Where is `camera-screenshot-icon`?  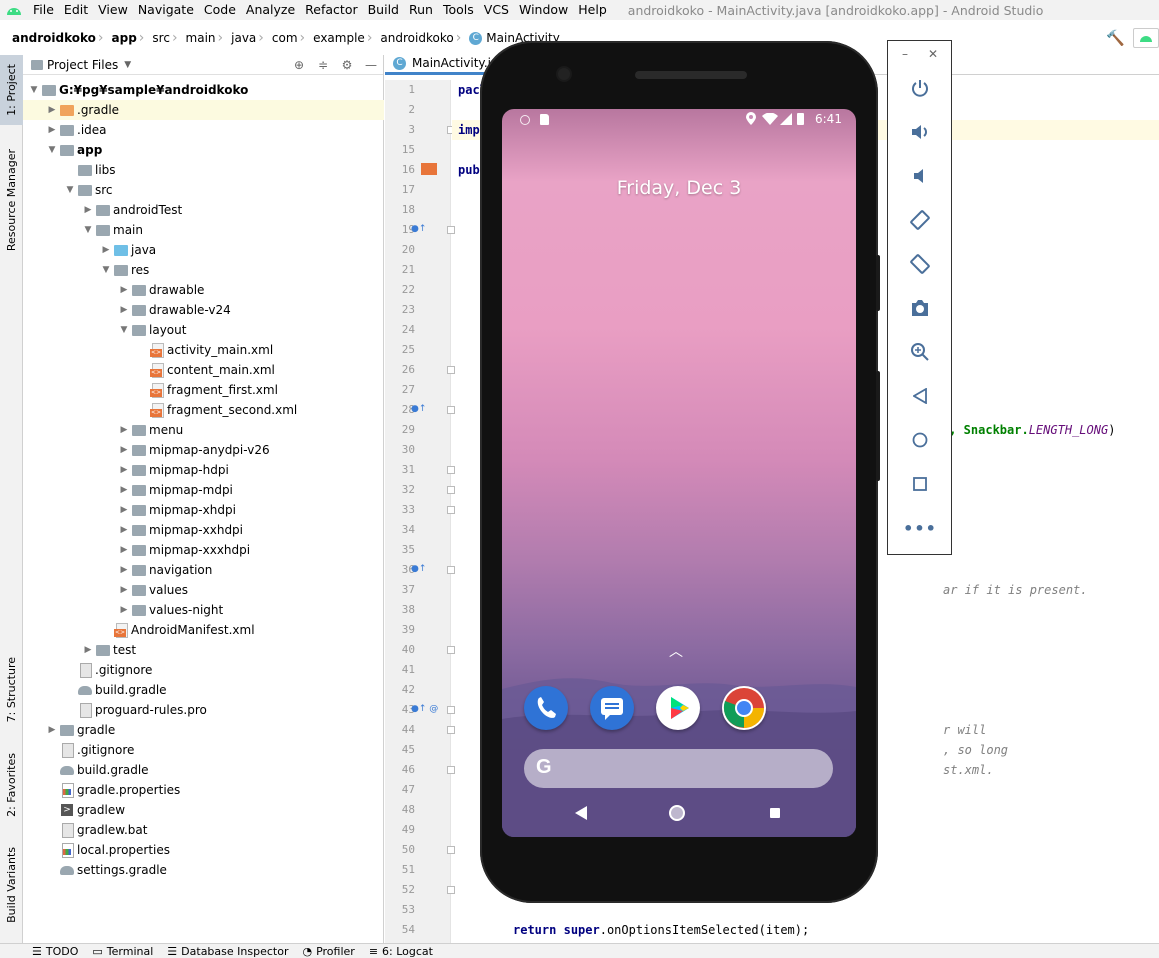 camera-screenshot-icon is located at coordinates (920, 308).